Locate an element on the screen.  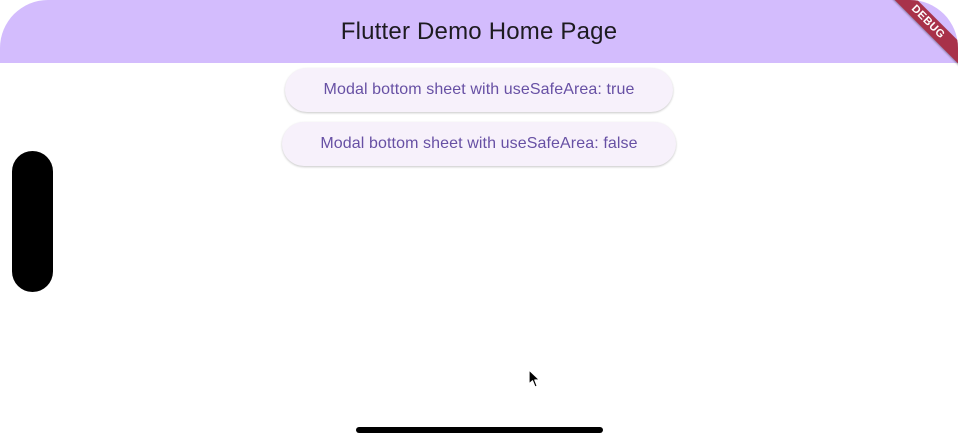
page-title: Flutter Demo Home Page is located at coordinates (479, 31).